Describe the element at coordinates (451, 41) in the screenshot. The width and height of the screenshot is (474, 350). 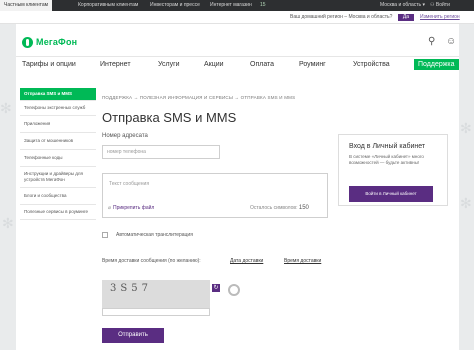
I see `user-icon: ☺` at that location.